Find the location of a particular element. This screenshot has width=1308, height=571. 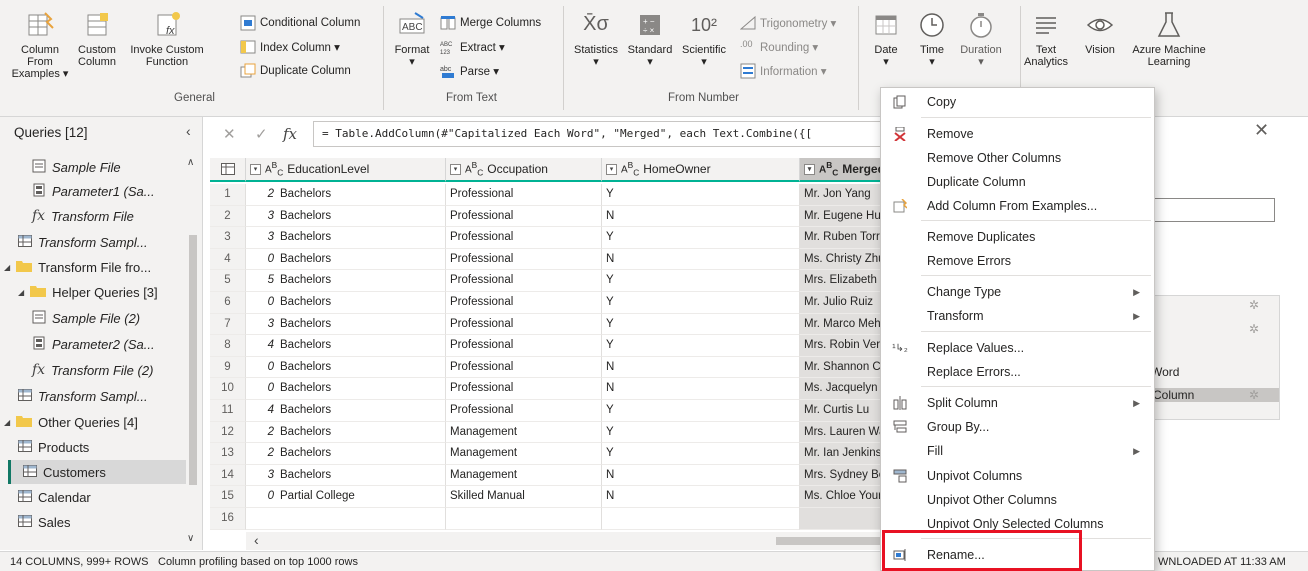

column-header: ▾ ABC EducationLevel is located at coordinates (346, 170).